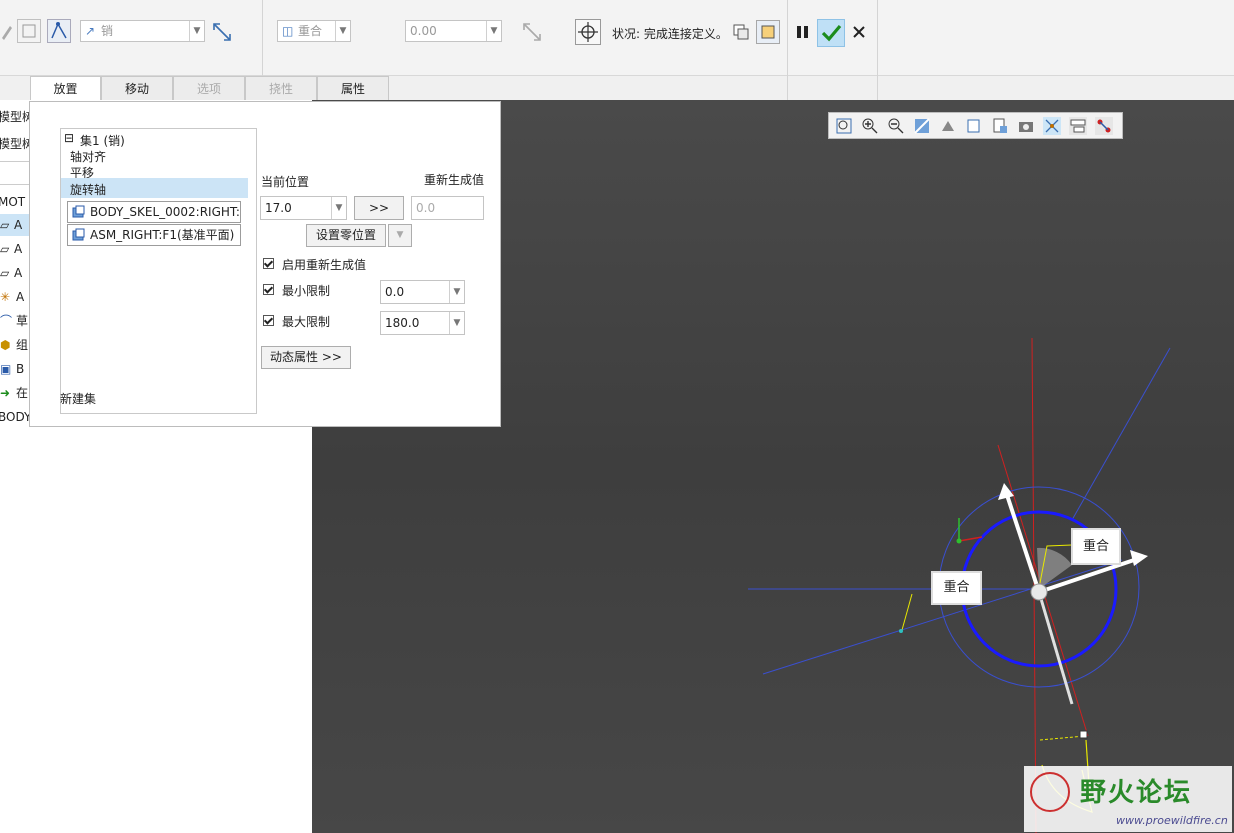 This screenshot has height=833, width=1234. I want to click on dynamic-properties-button: 动态属性 >>, so click(306, 357).